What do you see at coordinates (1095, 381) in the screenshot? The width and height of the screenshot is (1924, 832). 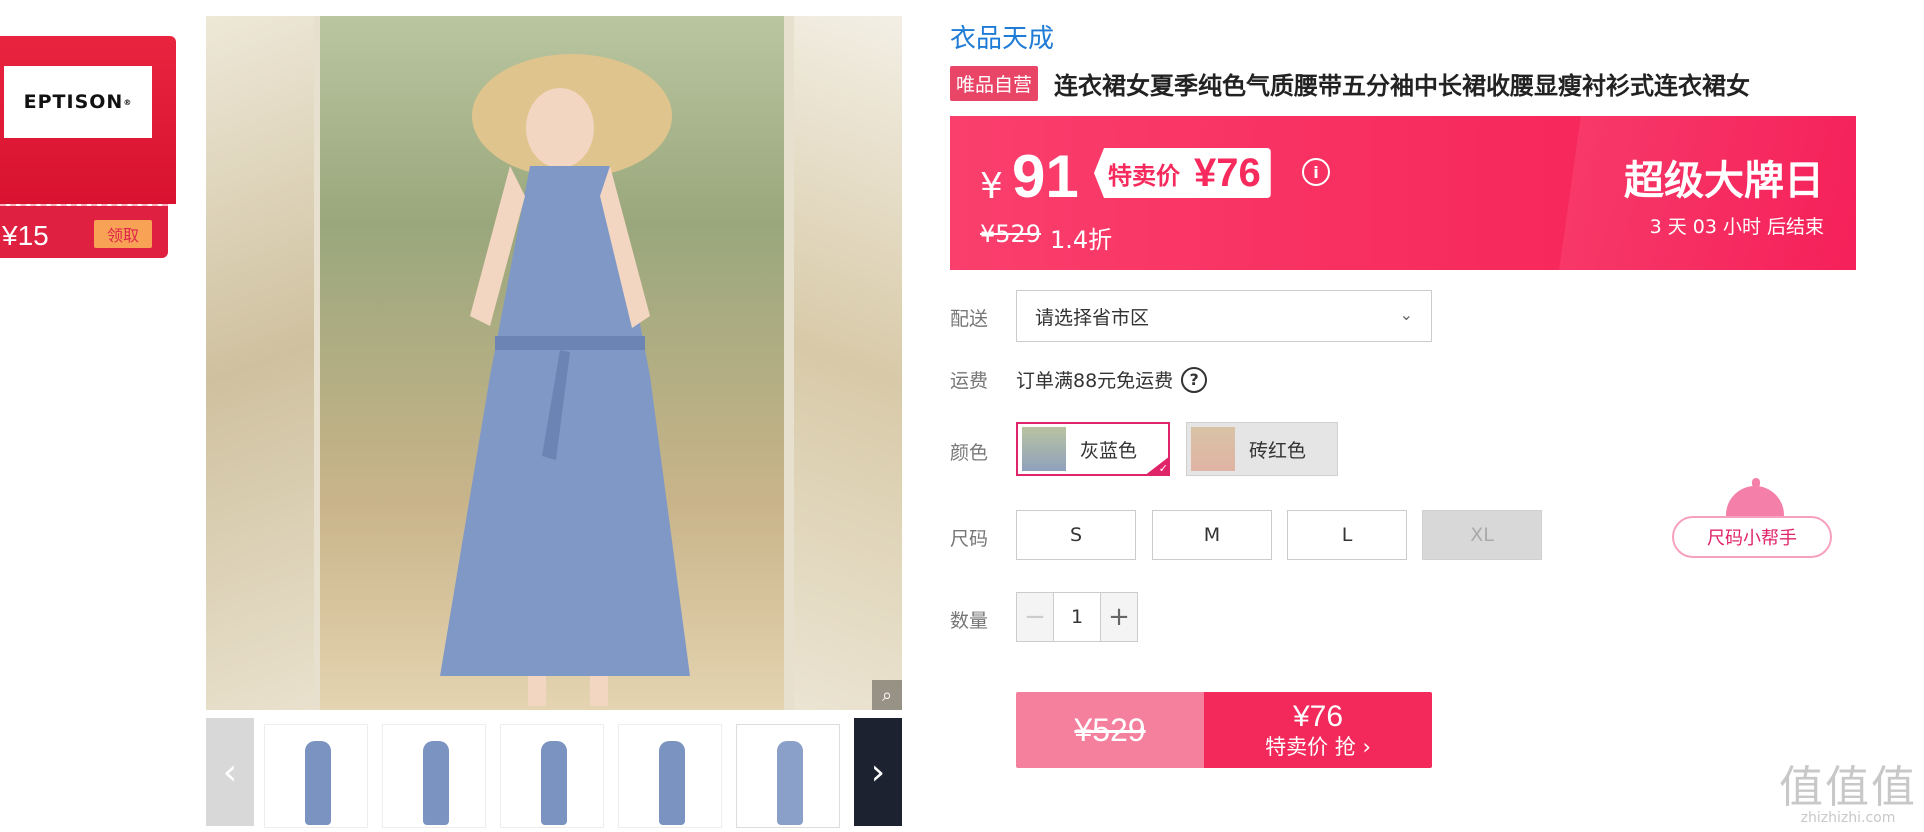 I see `shipping-text: 订单满88元免运费` at bounding box center [1095, 381].